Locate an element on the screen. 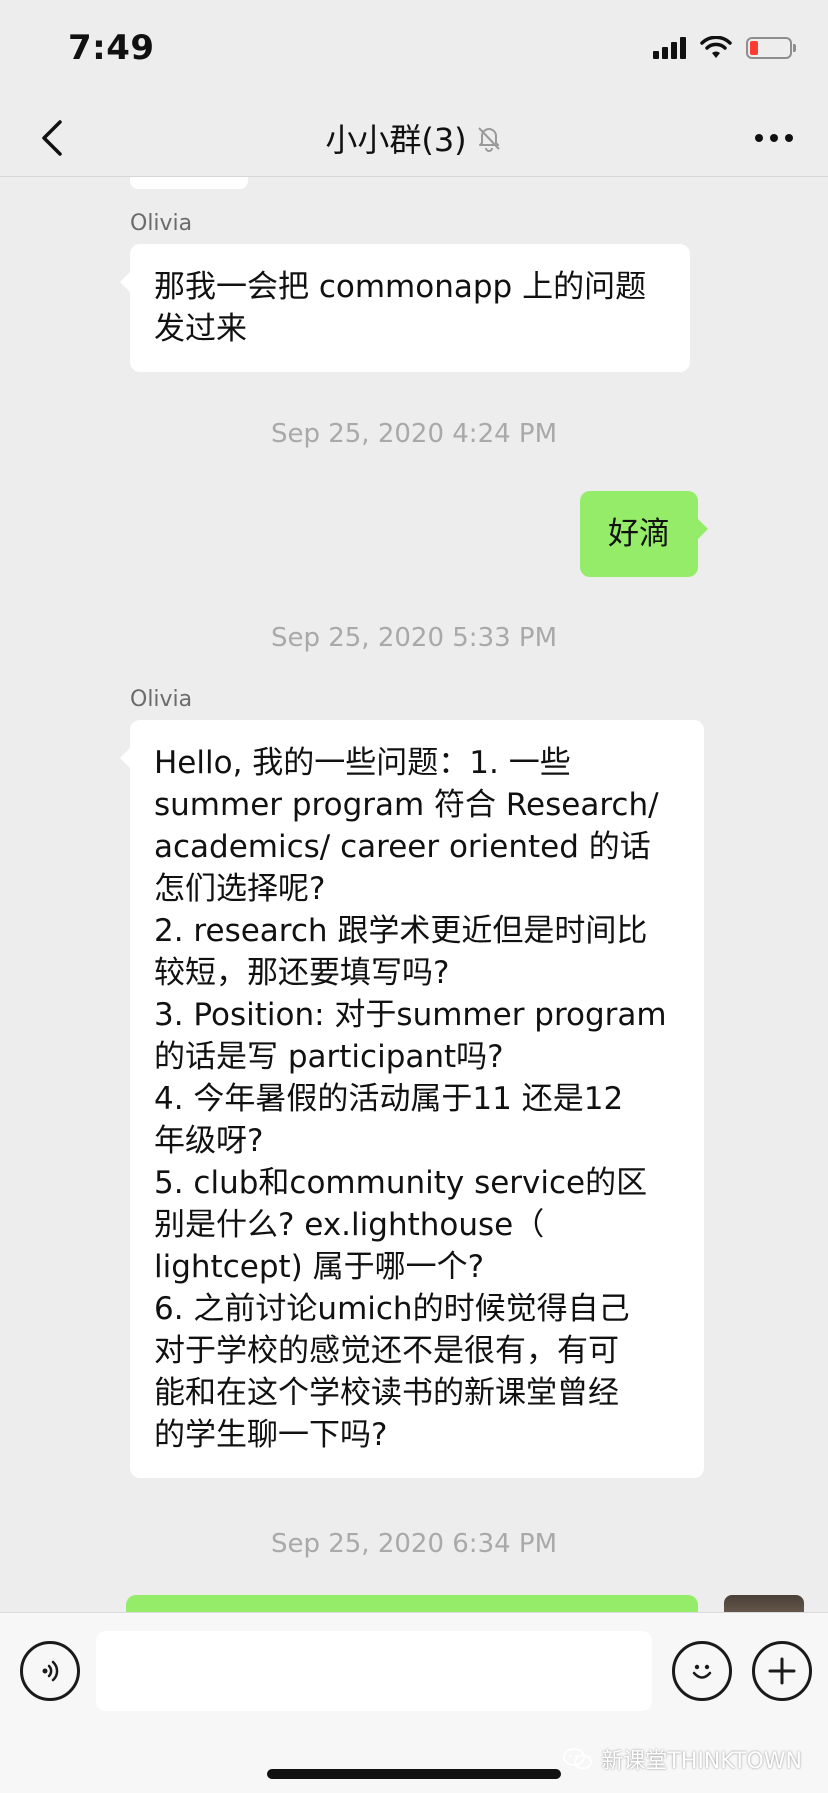 Image resolution: width=828 pixels, height=1793 pixels. voice-button is located at coordinates (50, 1671).